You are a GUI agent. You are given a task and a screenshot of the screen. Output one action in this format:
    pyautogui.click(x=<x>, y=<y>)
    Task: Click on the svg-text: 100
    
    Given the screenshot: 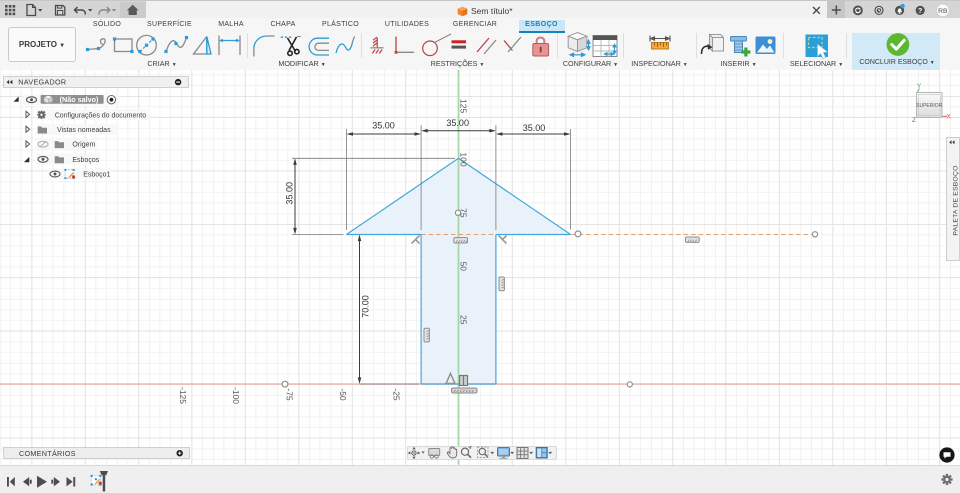 What is the action you would take?
    pyautogui.click(x=464, y=159)
    